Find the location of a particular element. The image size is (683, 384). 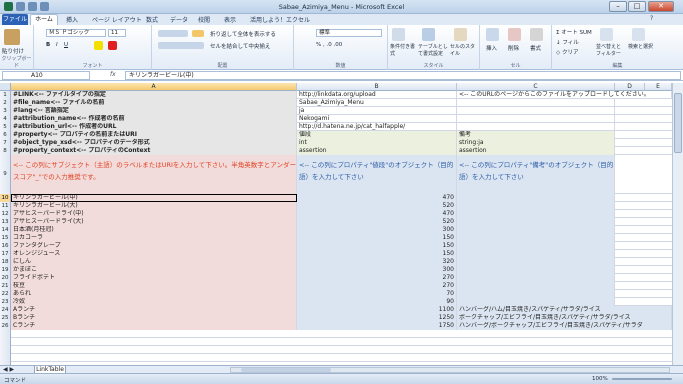

delete-cells-icon is located at coordinates (514, 34).